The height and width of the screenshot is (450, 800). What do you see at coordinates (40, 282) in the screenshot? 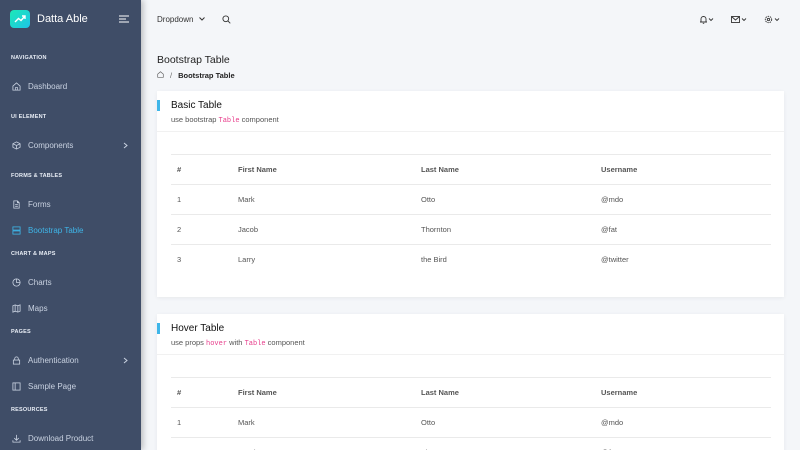
I see `sidebar-item-label: Charts` at bounding box center [40, 282].